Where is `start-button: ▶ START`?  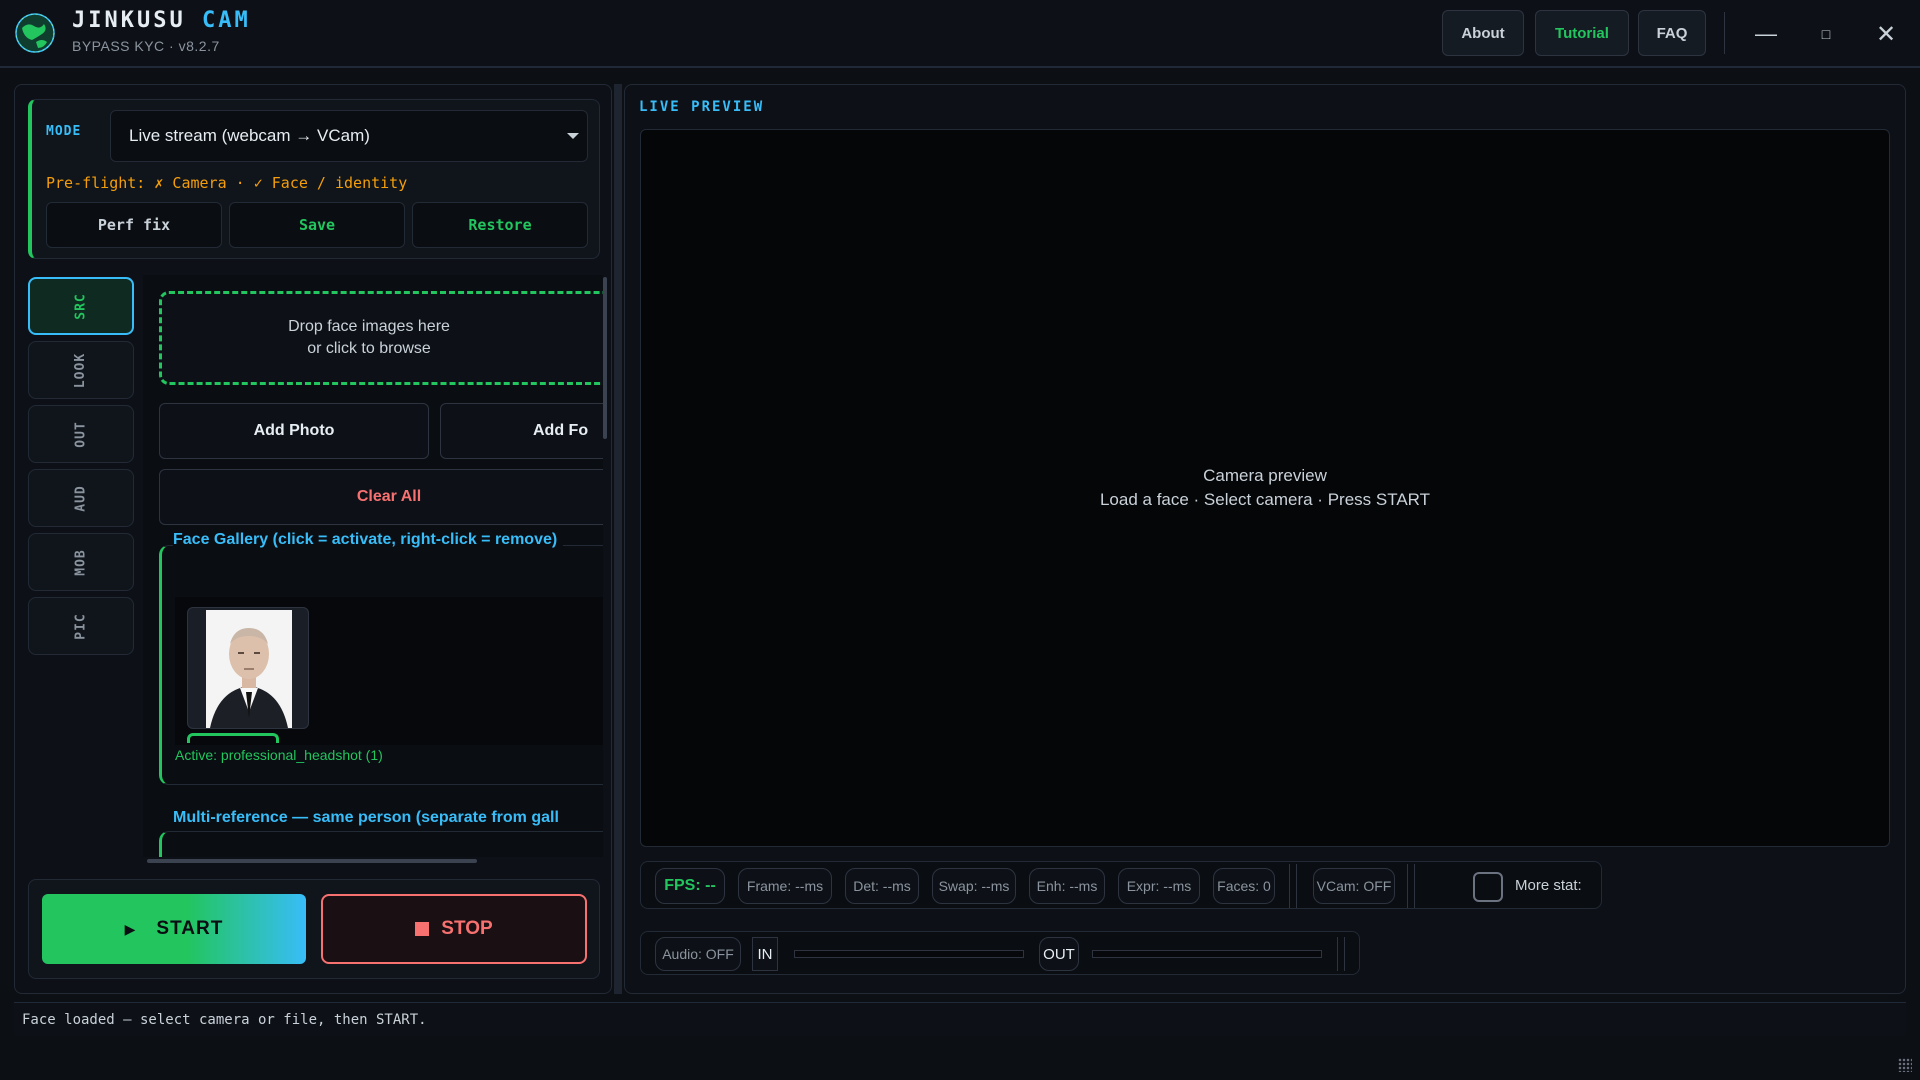 start-button: ▶ START is located at coordinates (174, 929).